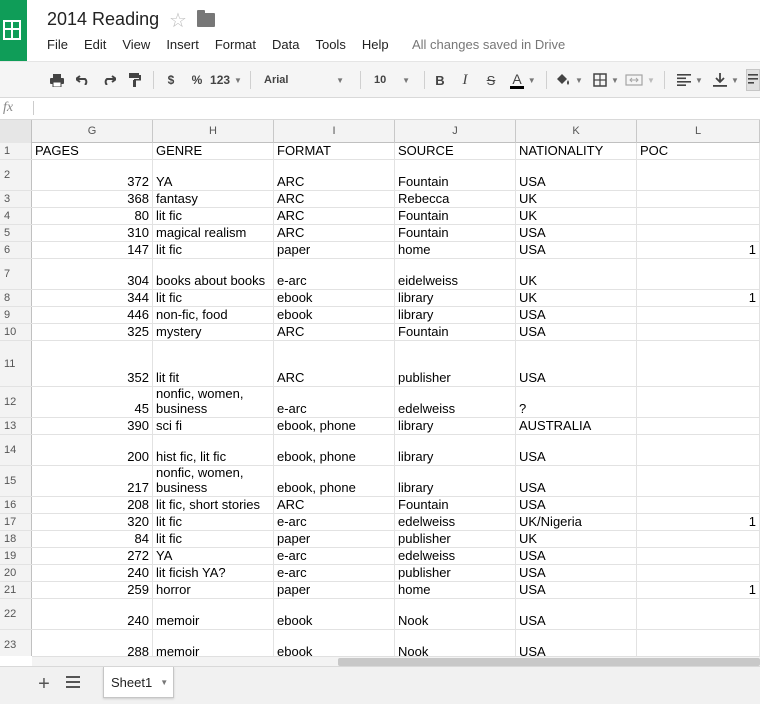 The width and height of the screenshot is (760, 704). Describe the element at coordinates (698, 151) in the screenshot. I see `cell-l1: POC` at that location.